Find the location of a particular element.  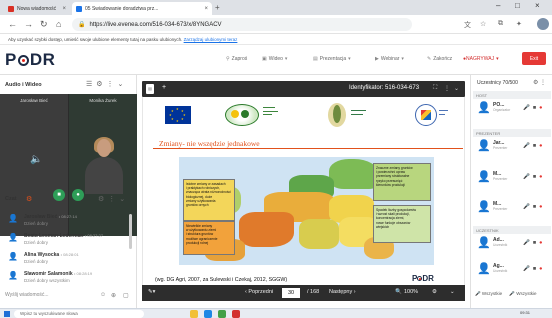

tab-title: Nowa wiadomość is located at coordinates (37, 8).